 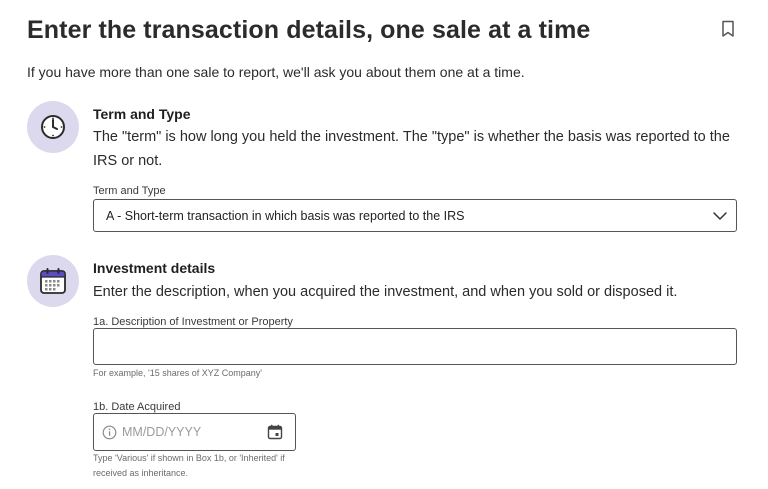 I want to click on date-placeholder: MM/DD/YYYY, so click(x=162, y=432).